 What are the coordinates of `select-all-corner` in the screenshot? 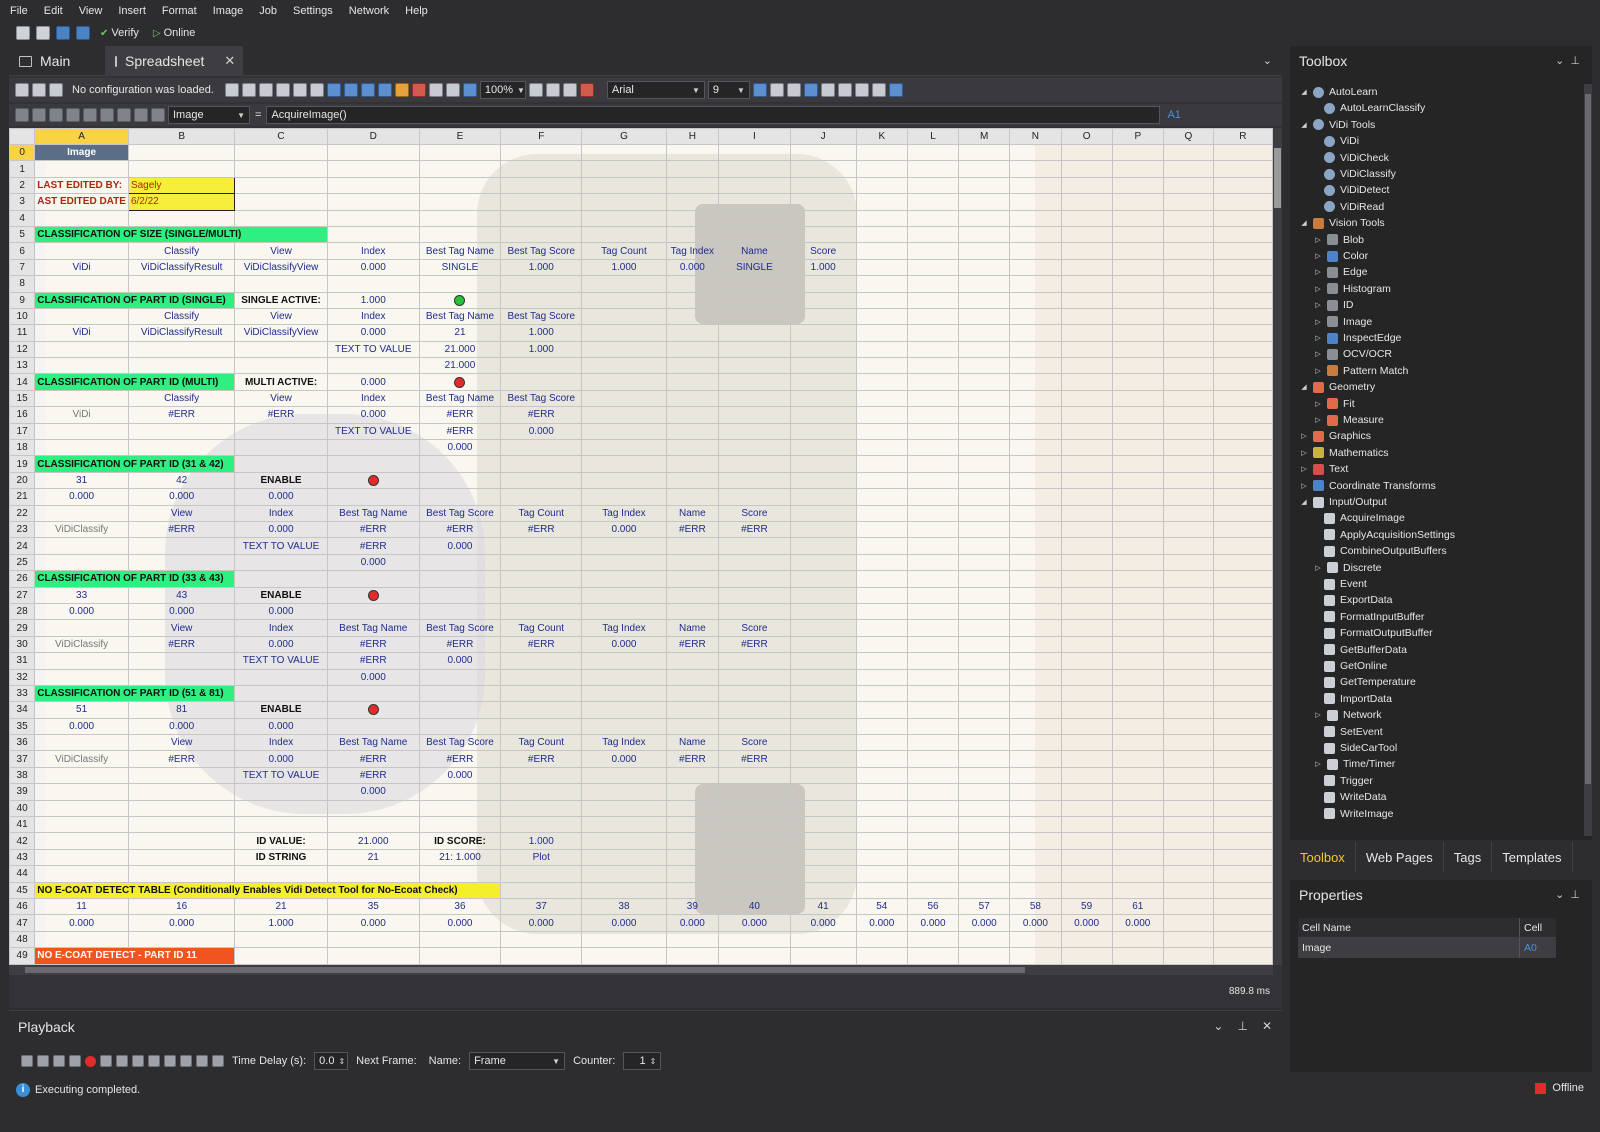 It's located at (22, 136).